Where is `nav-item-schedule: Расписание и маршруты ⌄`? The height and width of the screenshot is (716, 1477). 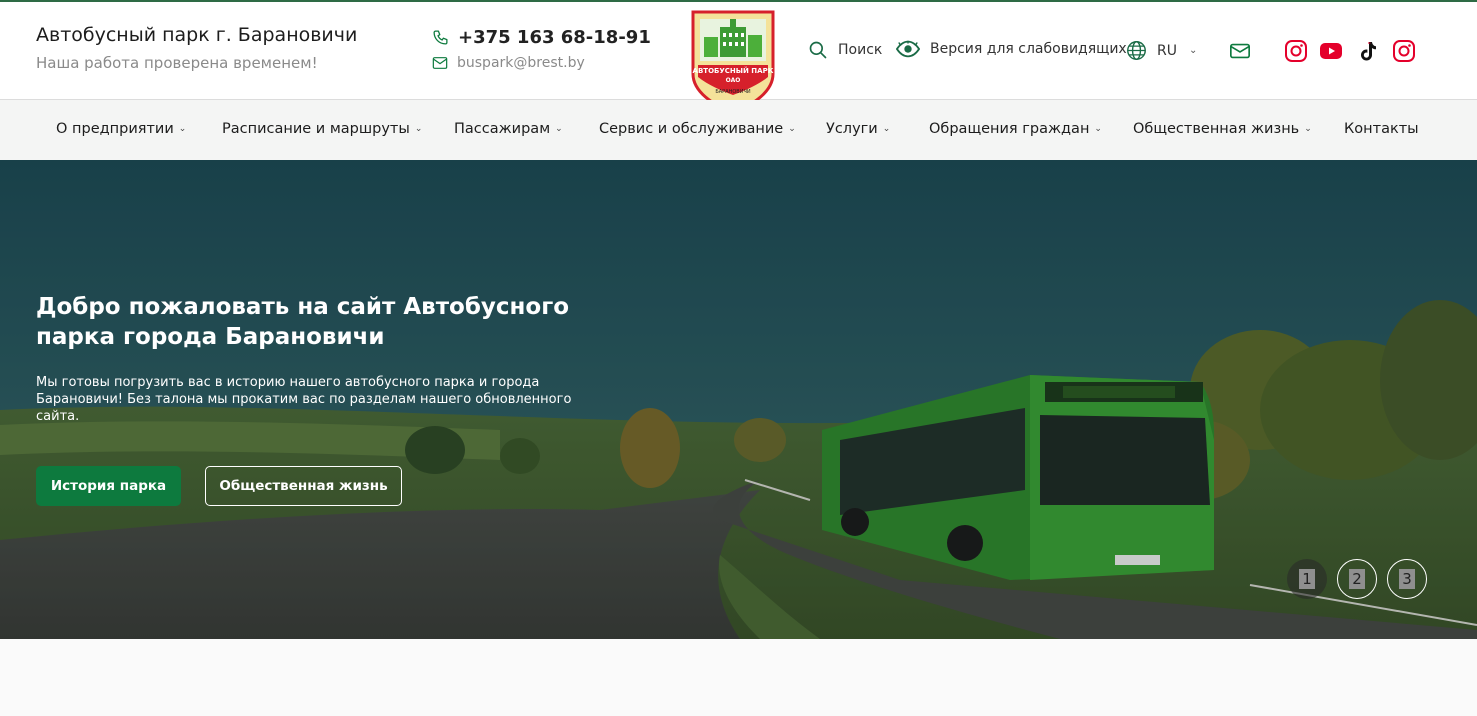
nav-item-schedule: Расписание и маршруты ⌄ is located at coordinates (322, 129).